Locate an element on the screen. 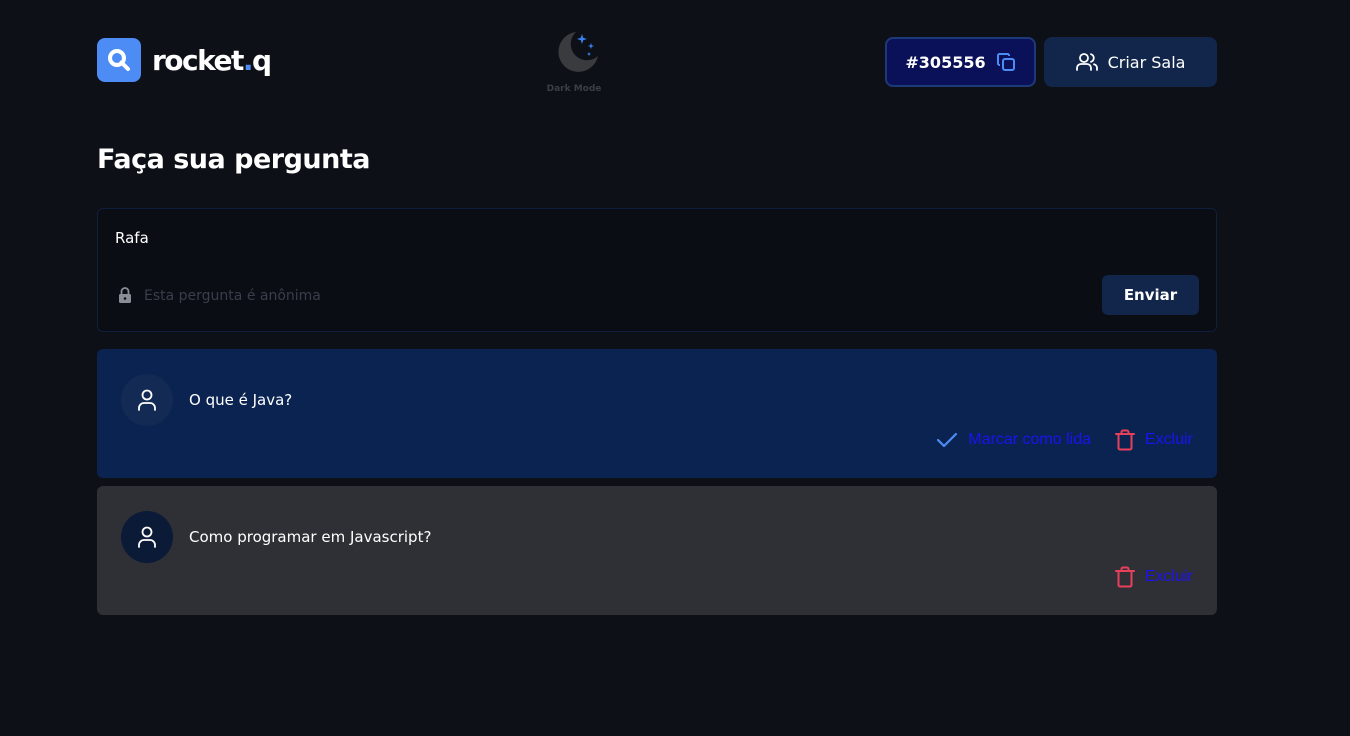  moon-icon is located at coordinates (578, 52).